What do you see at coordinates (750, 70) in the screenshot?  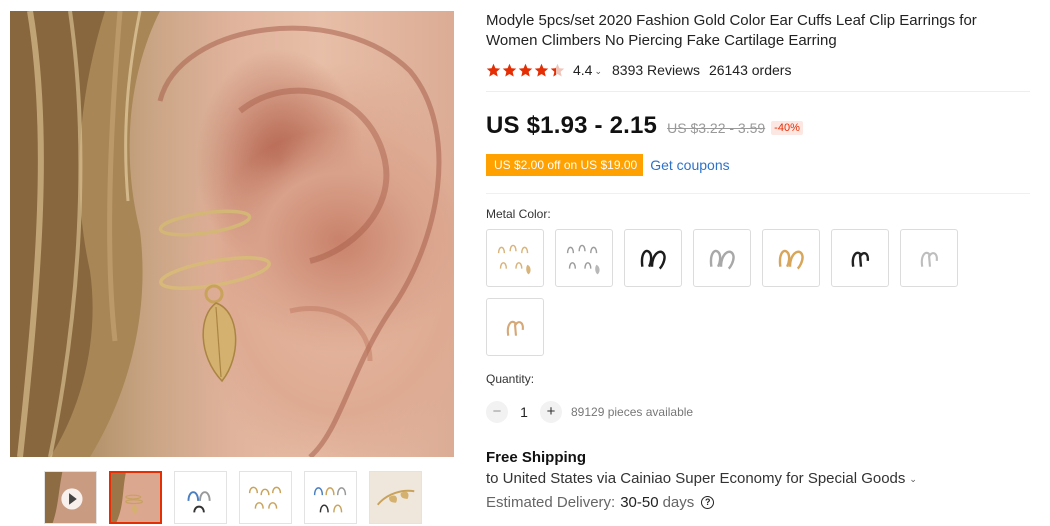 I see `orders-count: 26143 orders` at bounding box center [750, 70].